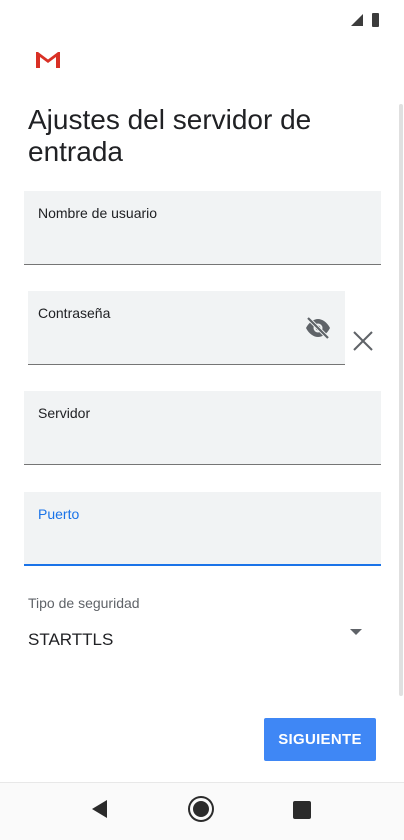 The height and width of the screenshot is (840, 404). What do you see at coordinates (186, 328) in the screenshot?
I see `password-field: Contraseña` at bounding box center [186, 328].